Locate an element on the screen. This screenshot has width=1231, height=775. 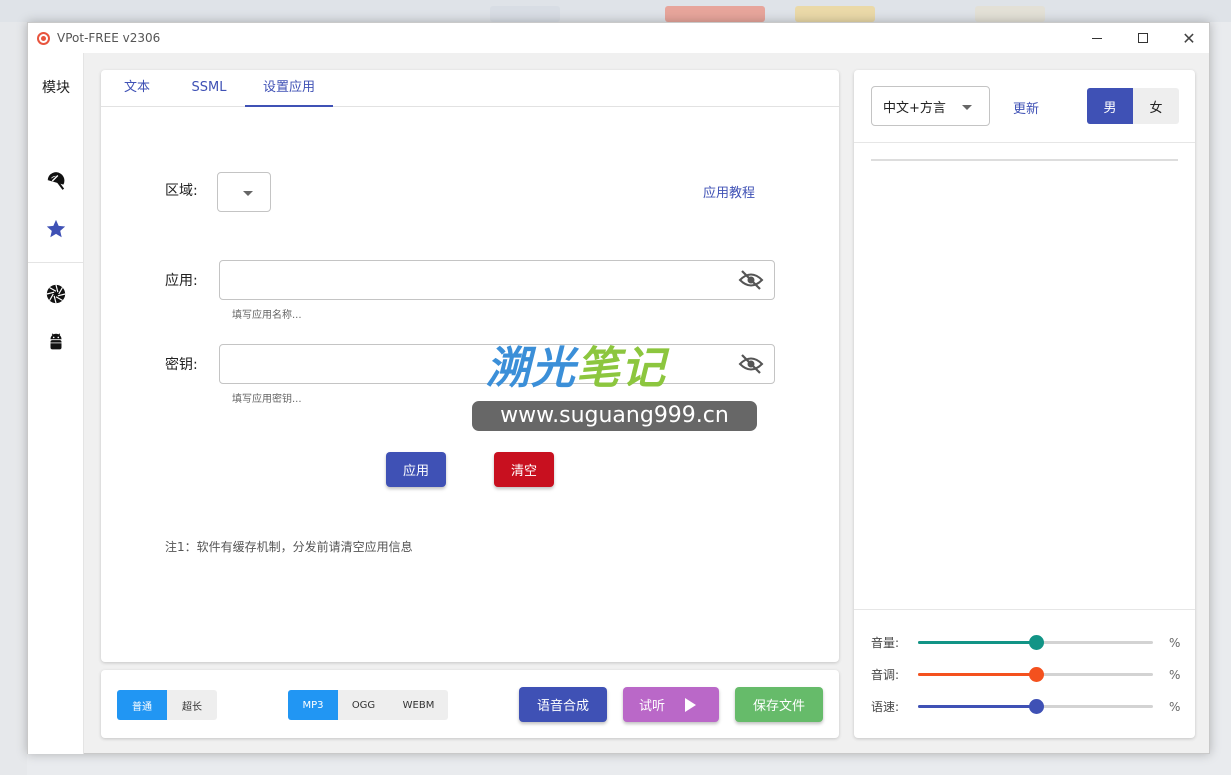
volume-slider-thumb is located at coordinates (1036, 642).